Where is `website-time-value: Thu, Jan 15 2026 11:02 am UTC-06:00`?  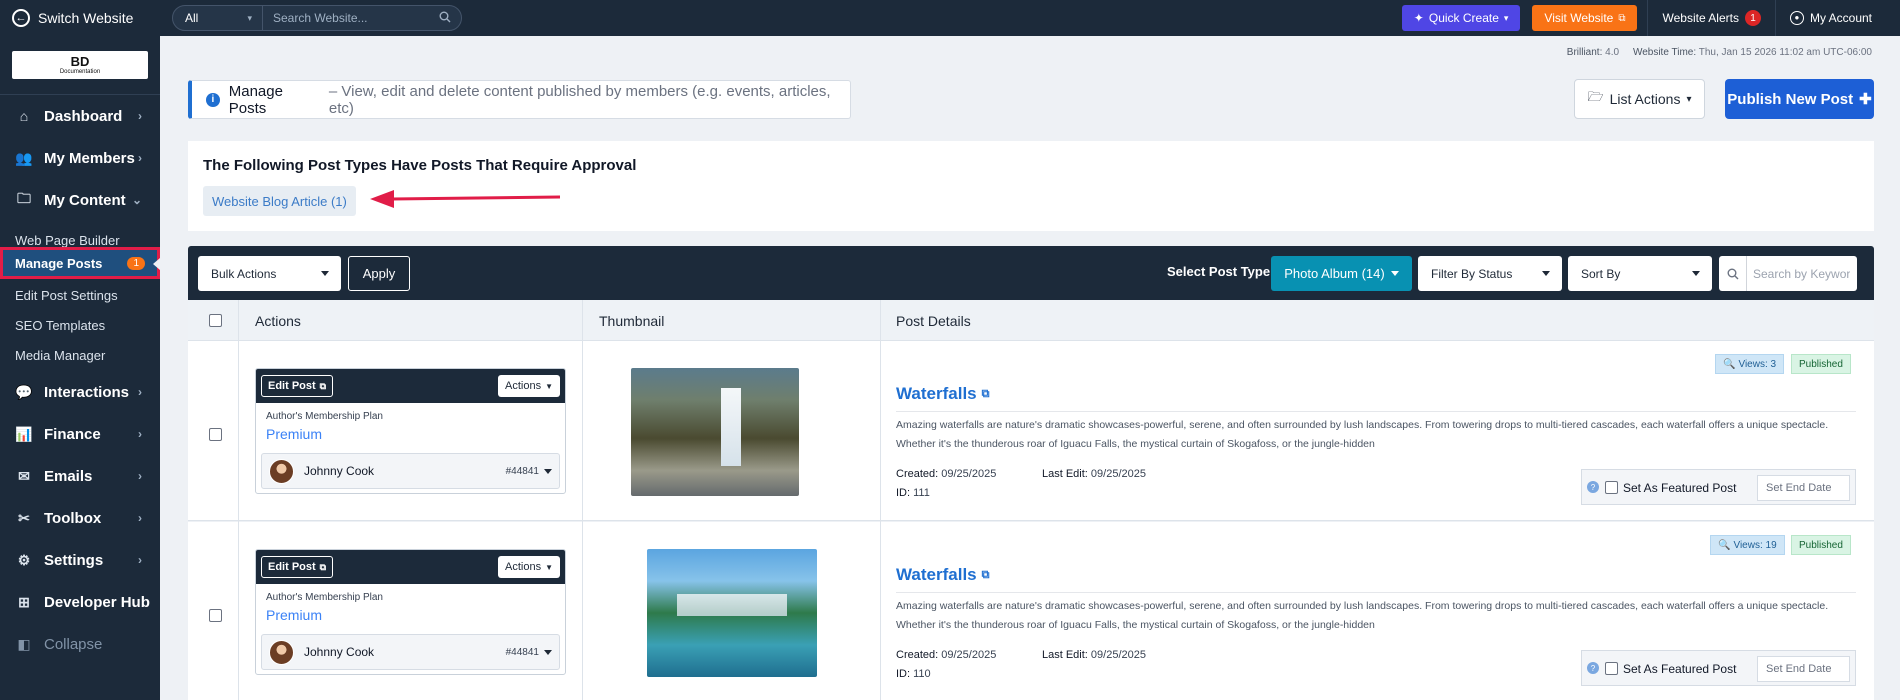 website-time-value: Thu, Jan 15 2026 11:02 am UTC-06:00 is located at coordinates (1785, 52).